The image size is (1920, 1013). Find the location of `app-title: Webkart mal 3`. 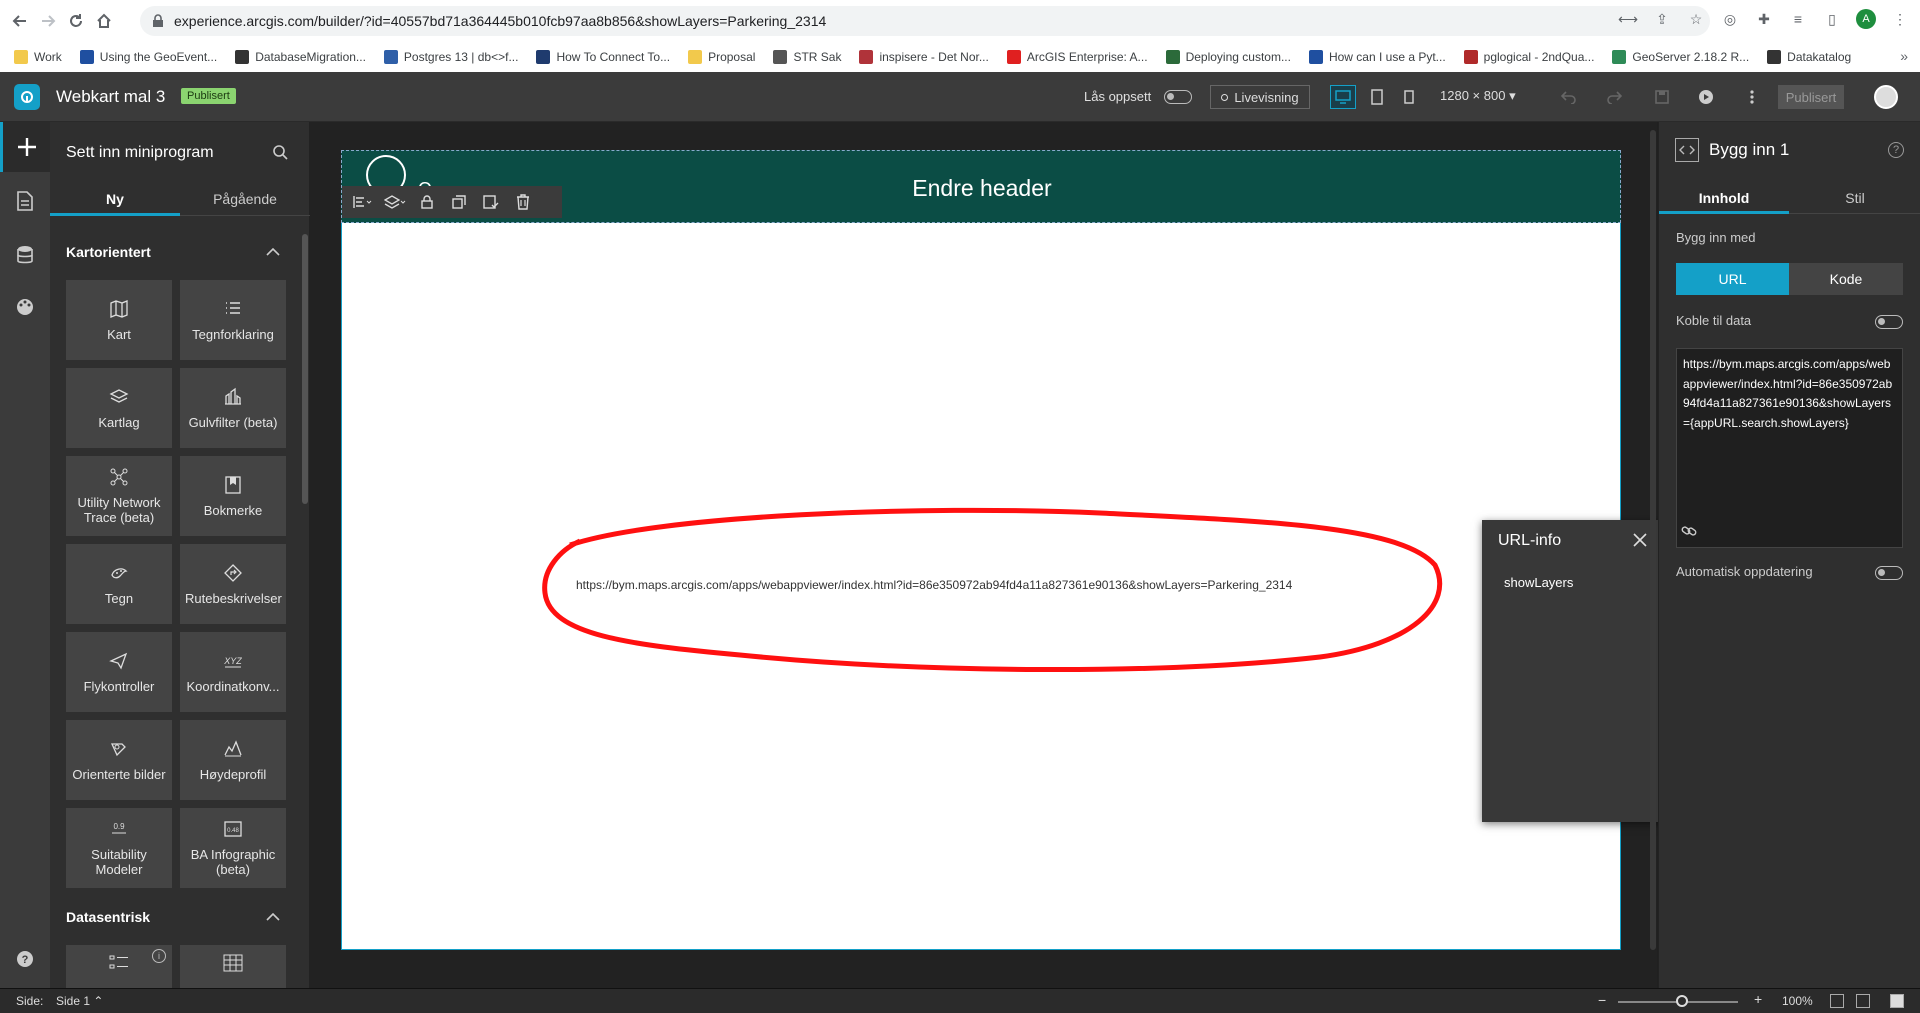

app-title: Webkart mal 3 is located at coordinates (110, 97).